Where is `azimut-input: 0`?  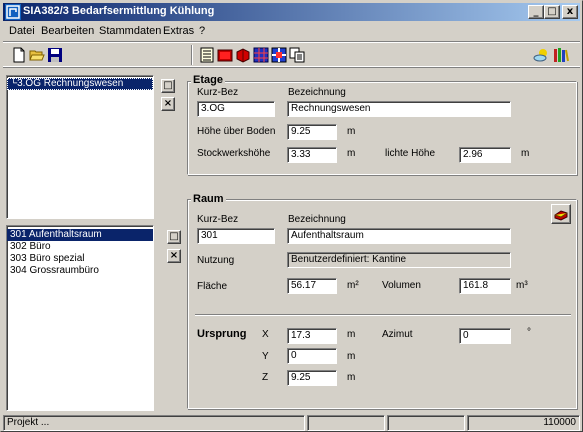
azimut-input: 0 is located at coordinates (485, 336).